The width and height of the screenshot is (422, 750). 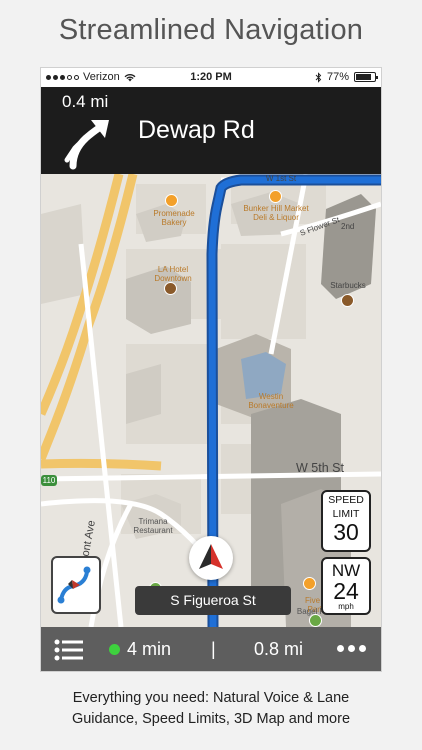 What do you see at coordinates (86, 145) in the screenshot?
I see `turn-right-icon` at bounding box center [86, 145].